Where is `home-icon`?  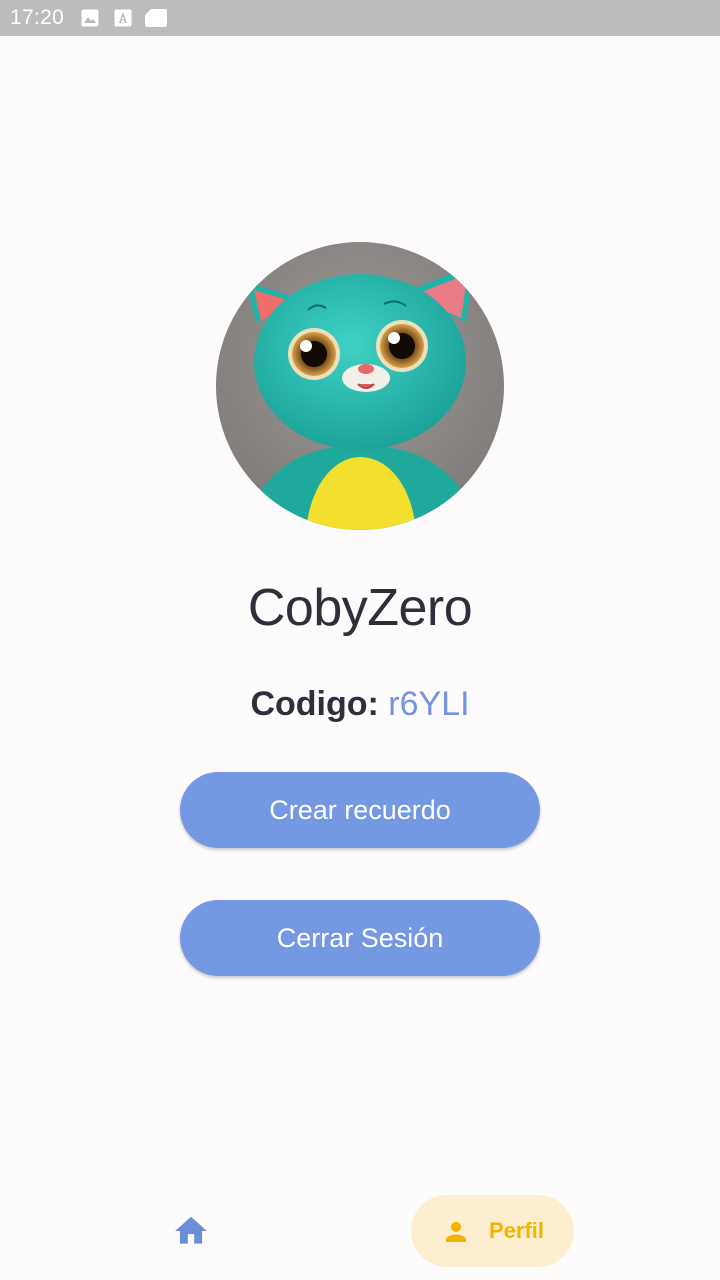
home-icon is located at coordinates (191, 1230).